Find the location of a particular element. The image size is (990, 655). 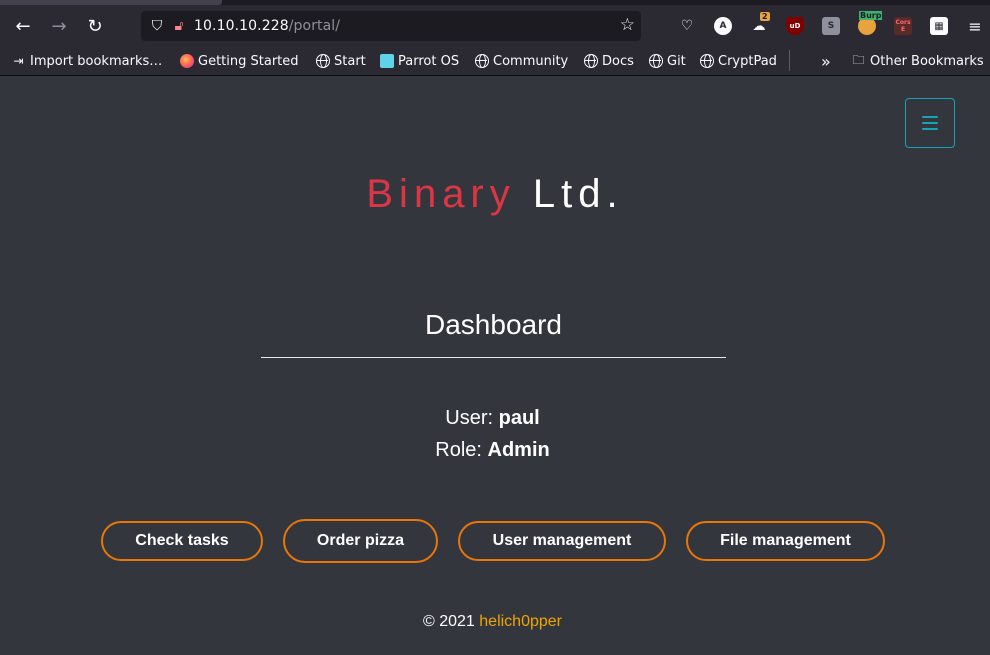

user-info: User: paul is located at coordinates (492, 418).